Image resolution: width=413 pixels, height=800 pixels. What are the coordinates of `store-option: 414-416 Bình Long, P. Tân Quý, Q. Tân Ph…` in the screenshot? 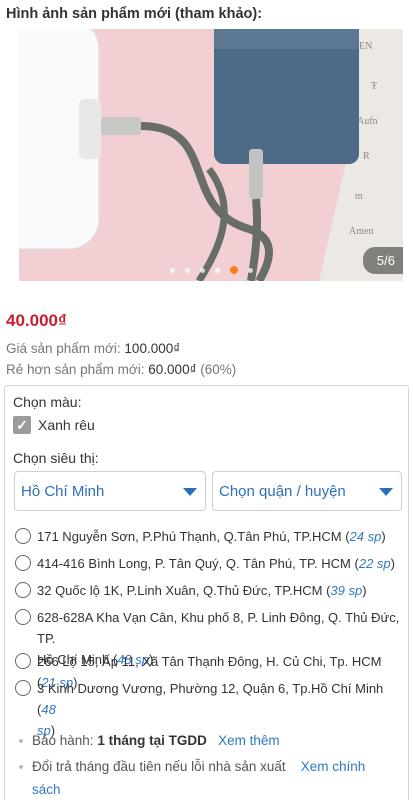 It's located at (207, 563).